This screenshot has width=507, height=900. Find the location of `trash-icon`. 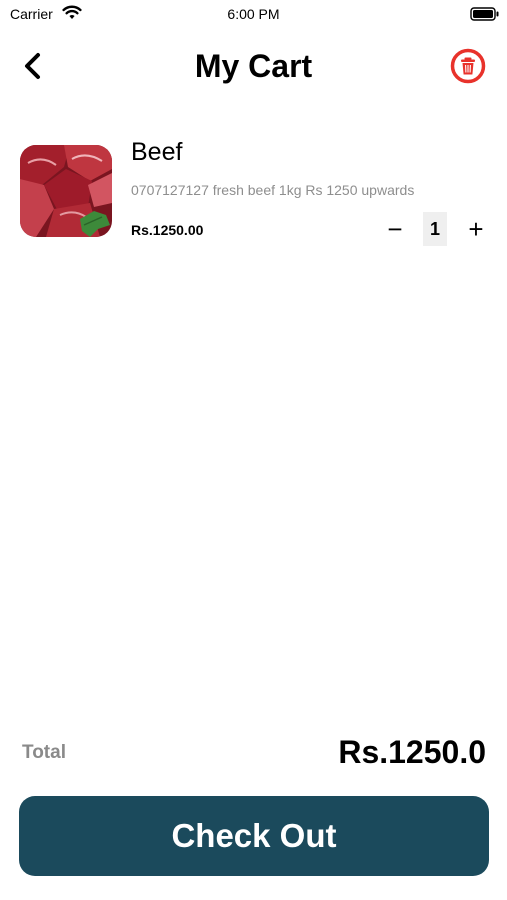

trash-icon is located at coordinates (468, 66).